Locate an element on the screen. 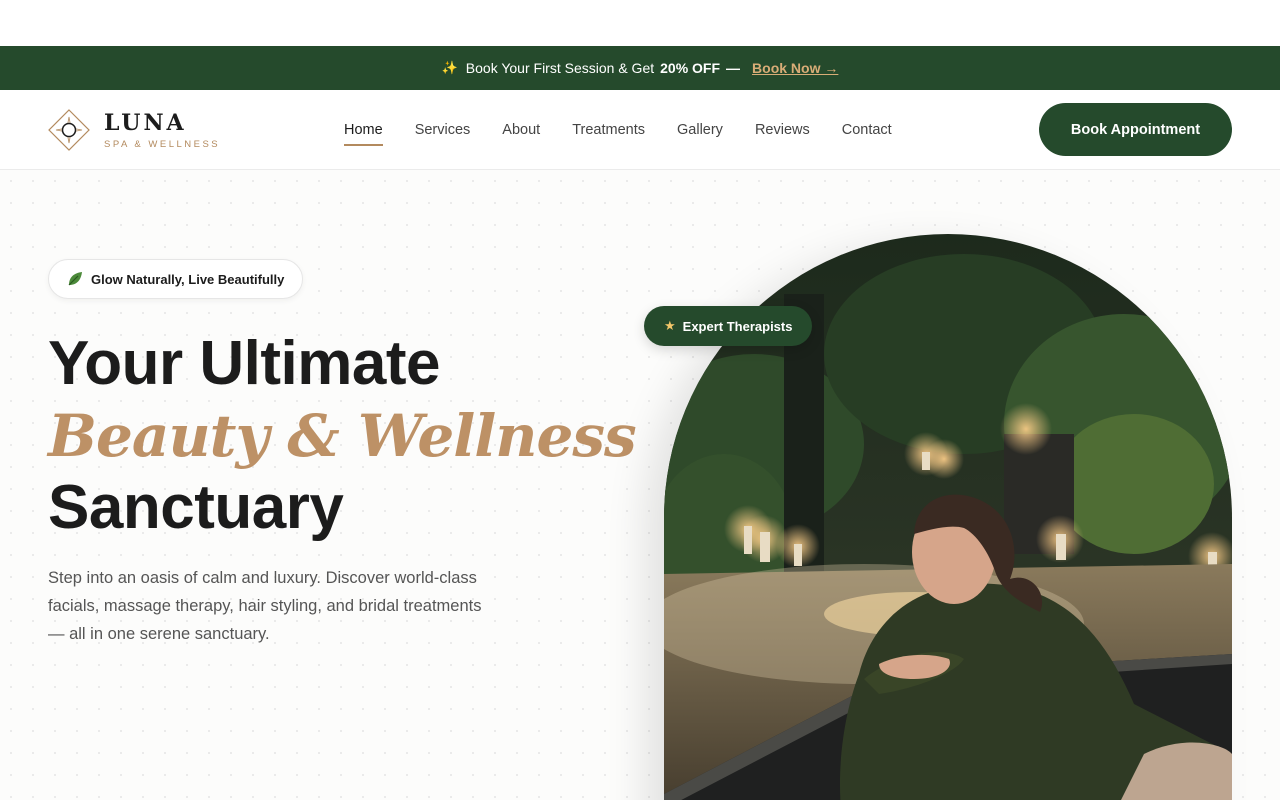 This screenshot has height=800, width=1280. nav-gallery: Gallery is located at coordinates (700, 130).